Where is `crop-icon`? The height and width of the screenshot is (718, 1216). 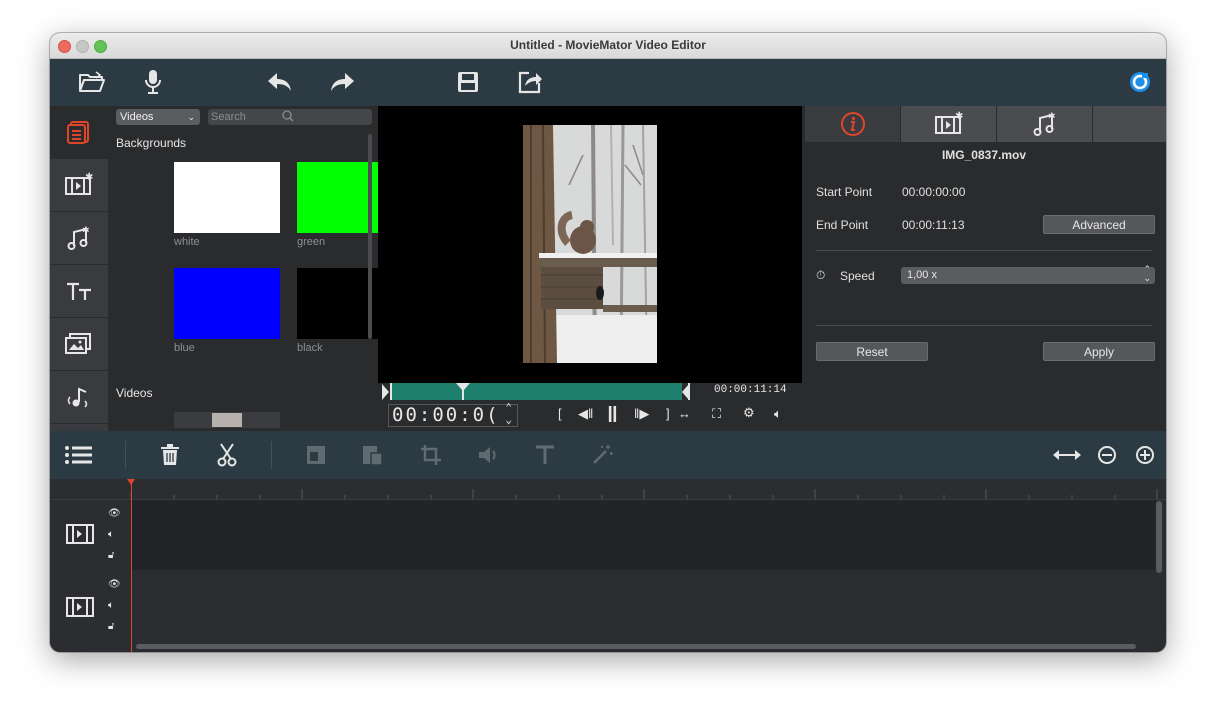
crop-icon is located at coordinates (431, 455).